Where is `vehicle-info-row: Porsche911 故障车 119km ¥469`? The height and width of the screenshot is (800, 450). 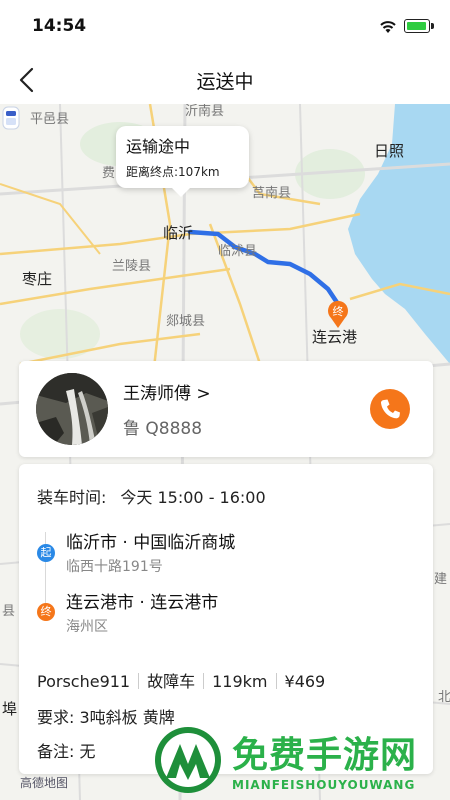
vehicle-info-row: Porsche911 故障车 119km ¥469 is located at coordinates (181, 680).